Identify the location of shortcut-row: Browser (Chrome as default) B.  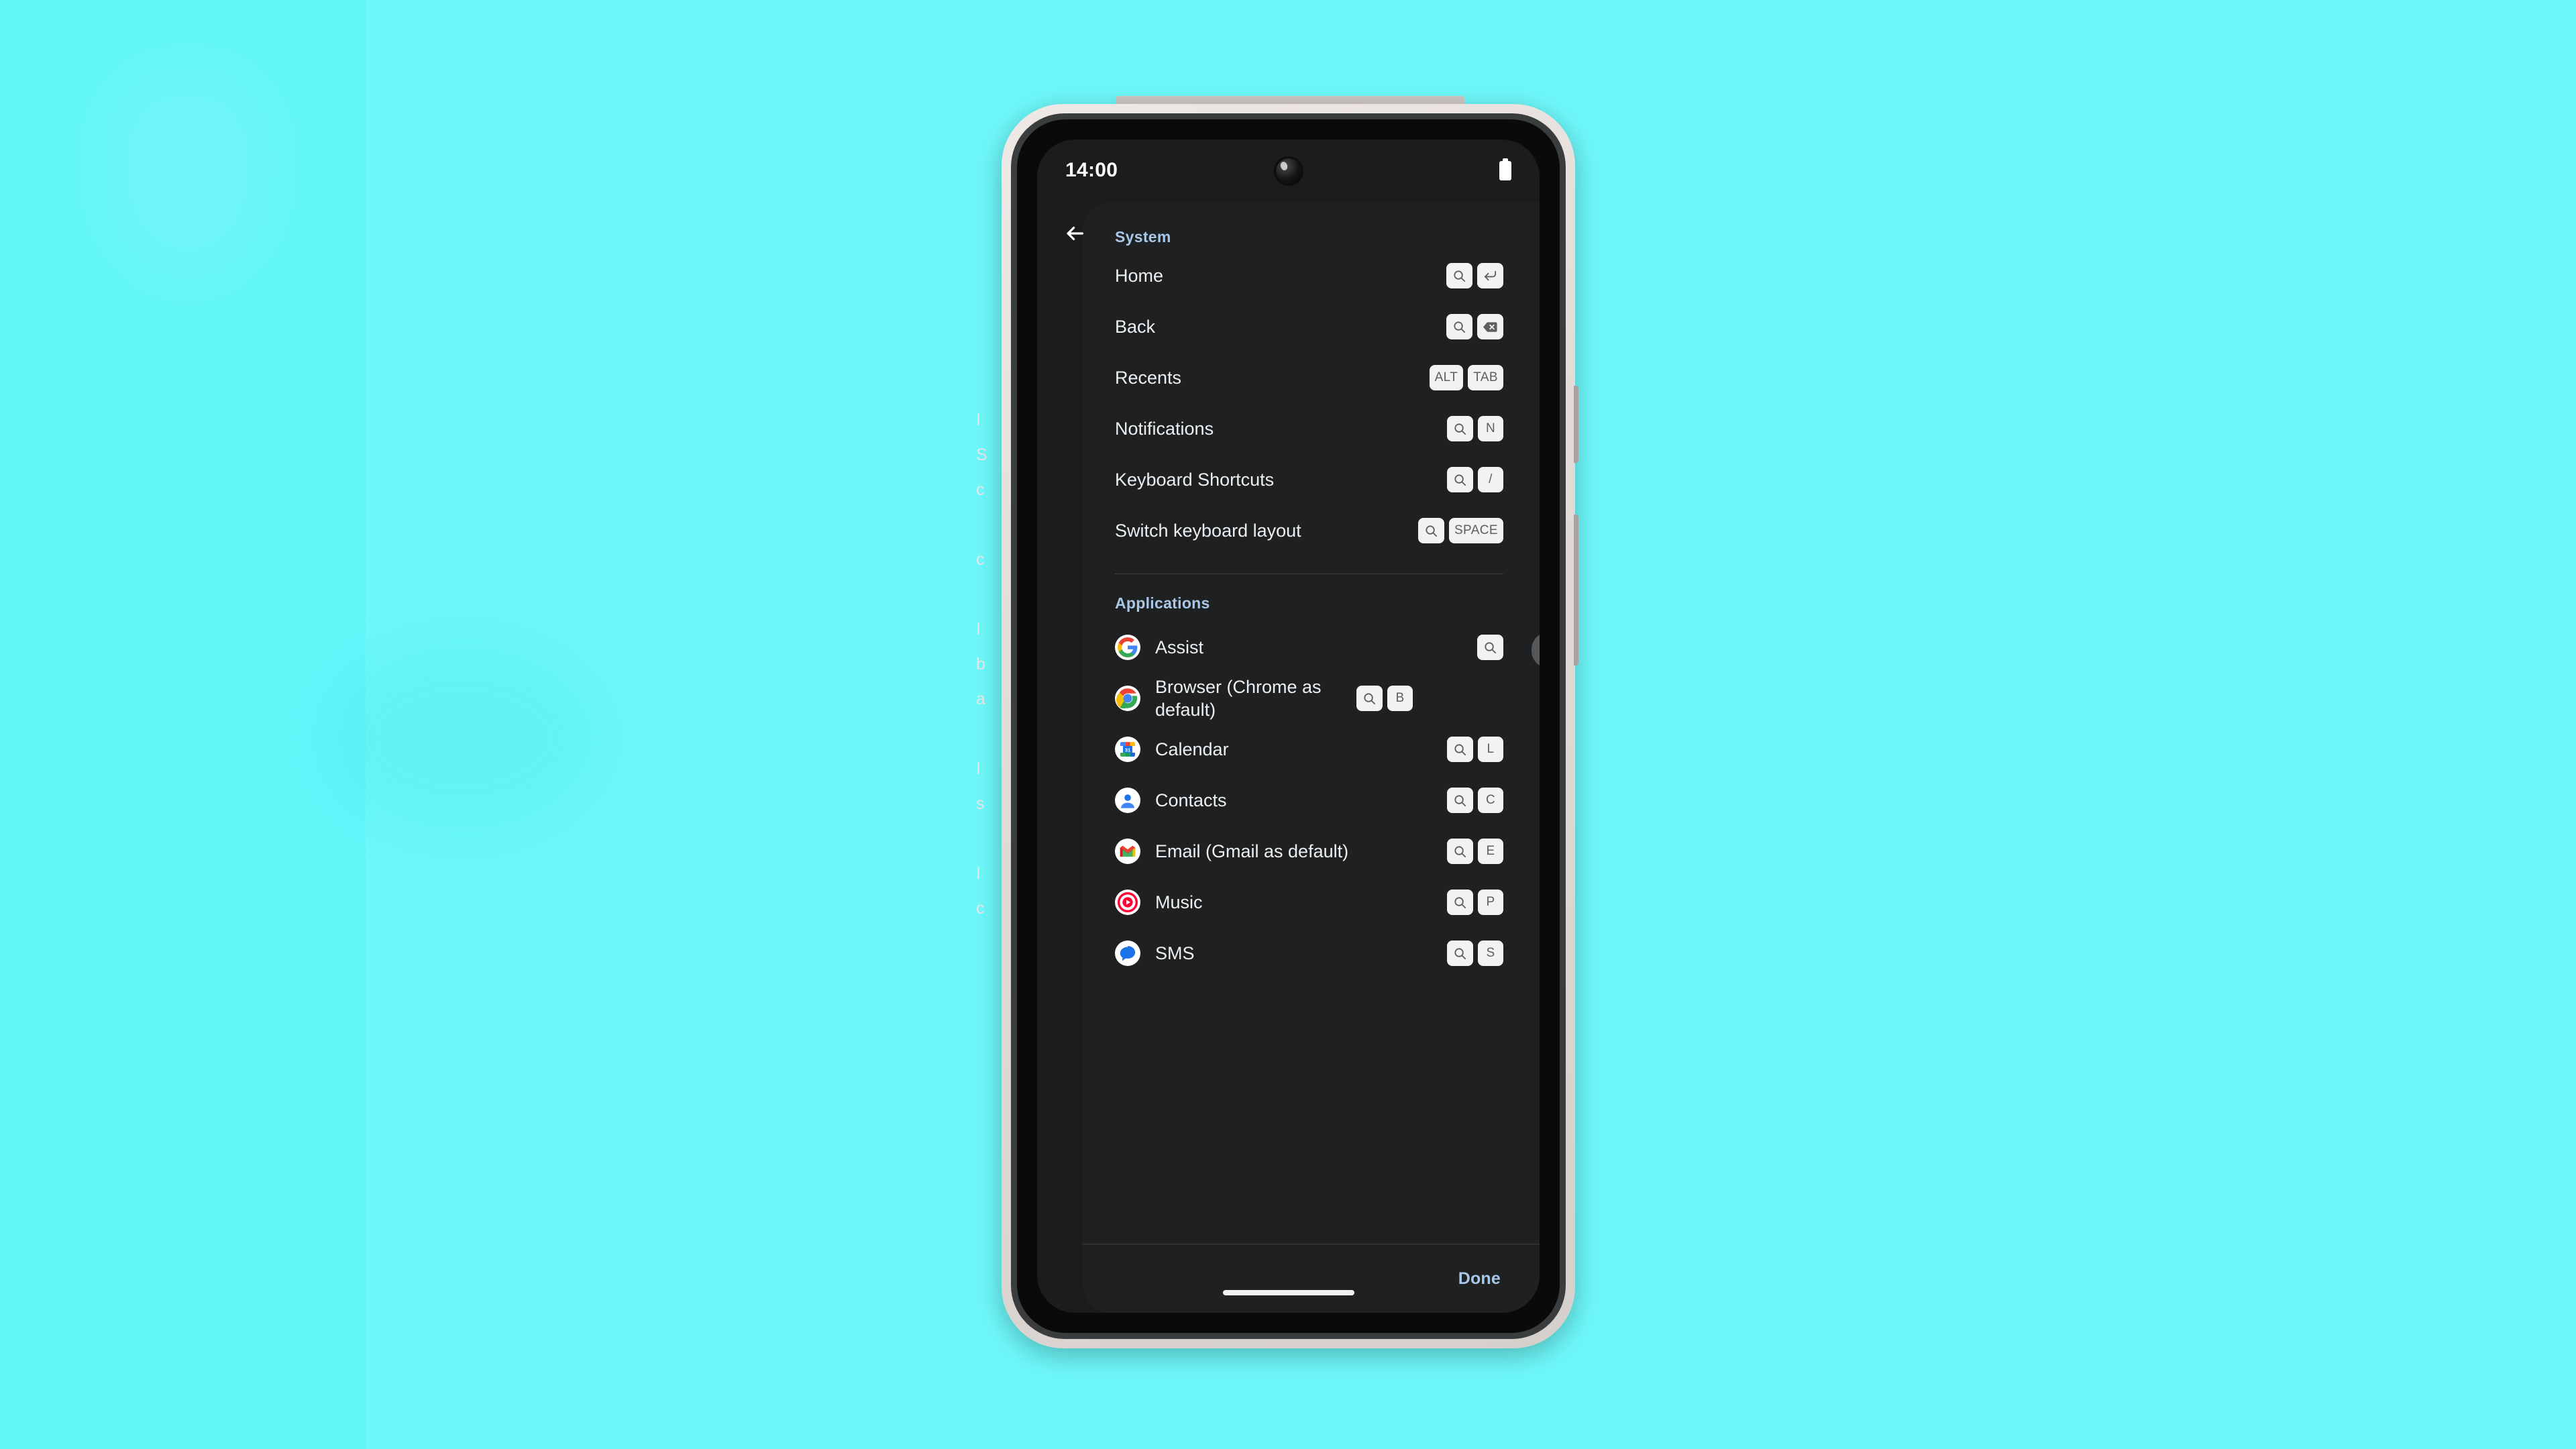
(1309, 698).